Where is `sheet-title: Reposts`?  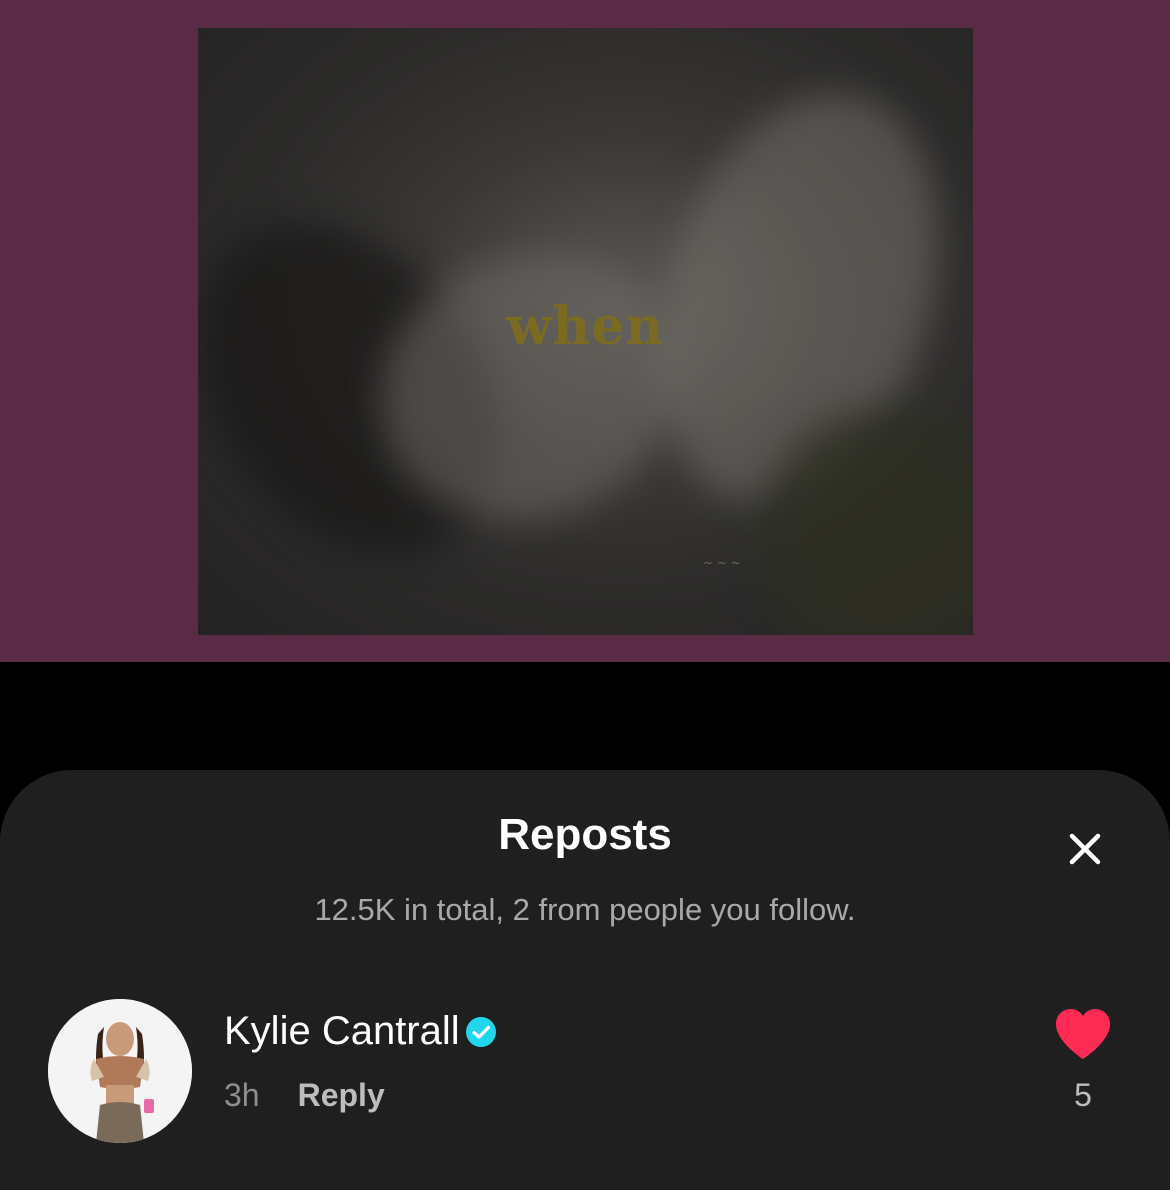
sheet-title: Reposts is located at coordinates (585, 834).